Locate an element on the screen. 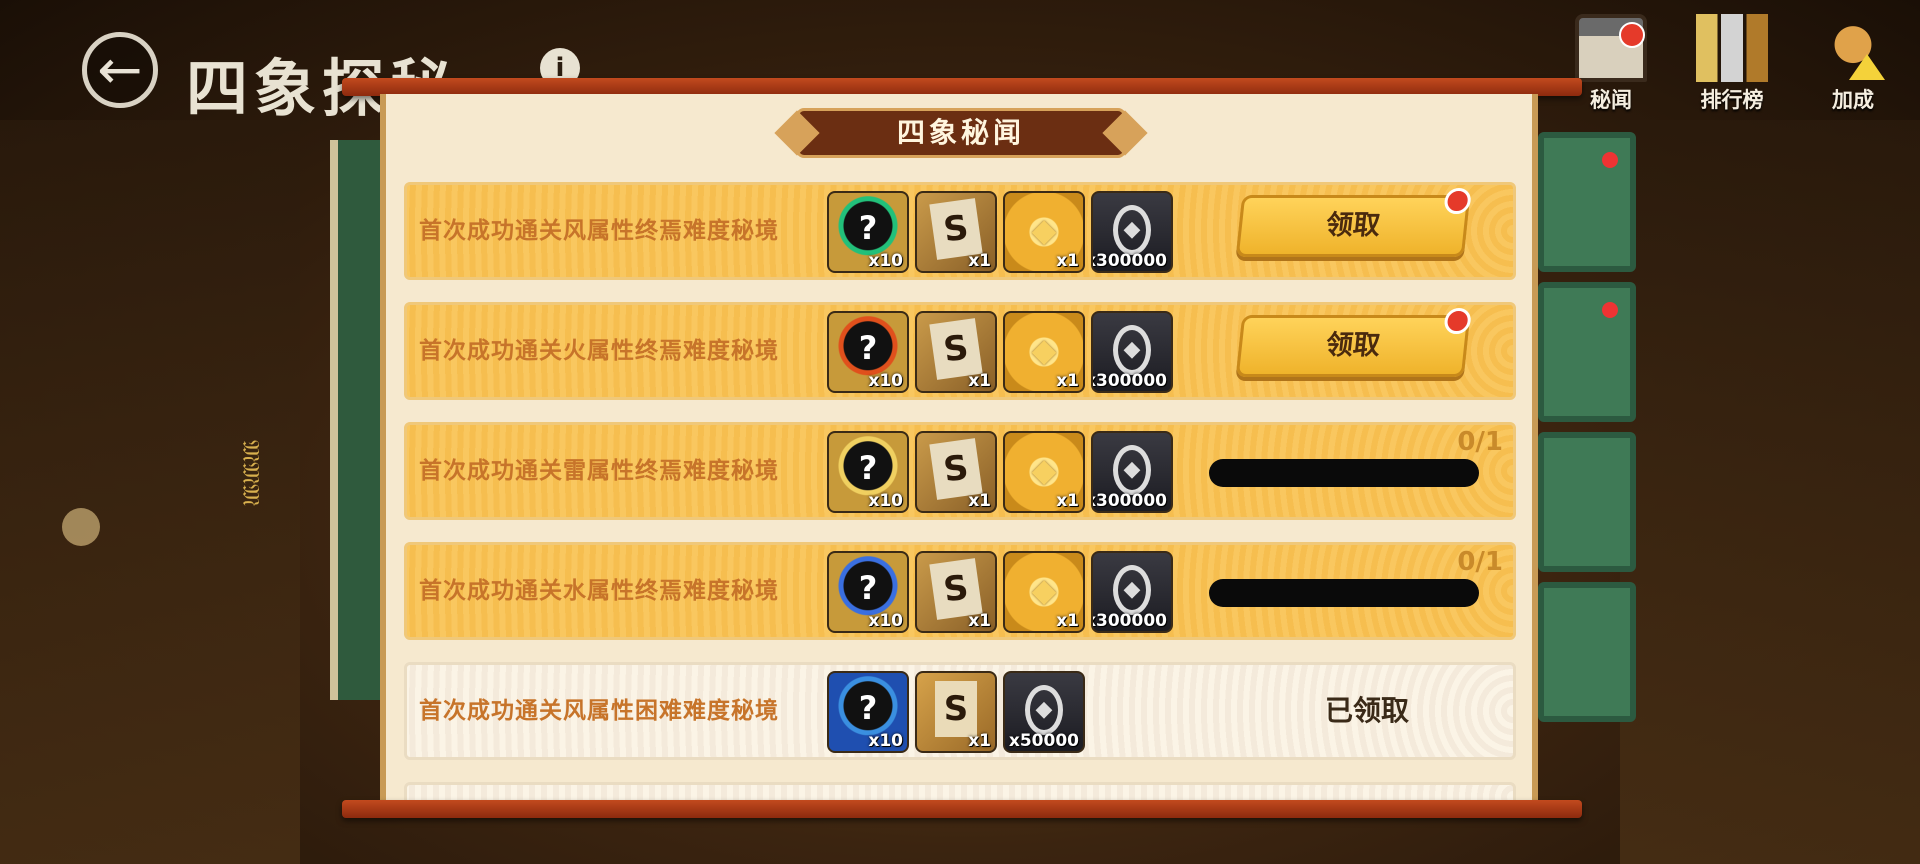 The width and height of the screenshot is (1920, 864). back-button: ← is located at coordinates (120, 70).